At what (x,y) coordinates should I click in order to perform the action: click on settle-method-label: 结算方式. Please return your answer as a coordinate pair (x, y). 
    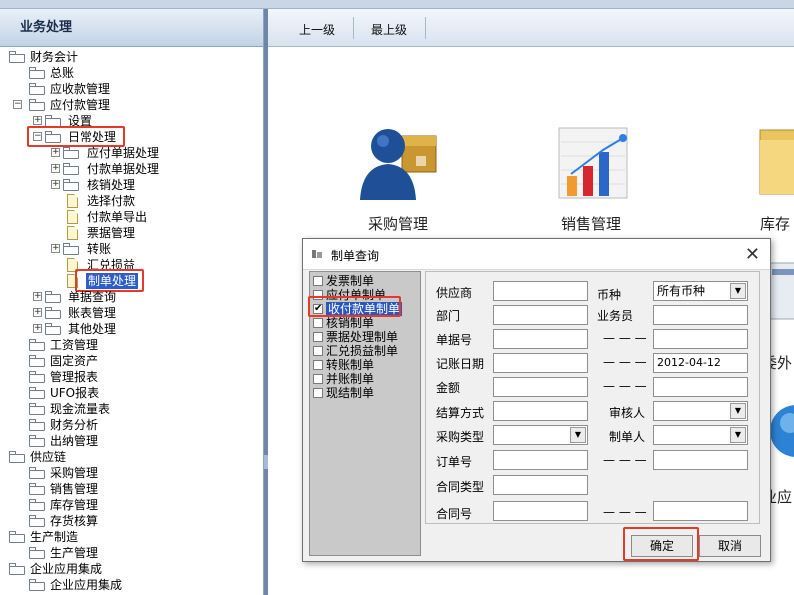
    Looking at the image, I should click on (460, 413).